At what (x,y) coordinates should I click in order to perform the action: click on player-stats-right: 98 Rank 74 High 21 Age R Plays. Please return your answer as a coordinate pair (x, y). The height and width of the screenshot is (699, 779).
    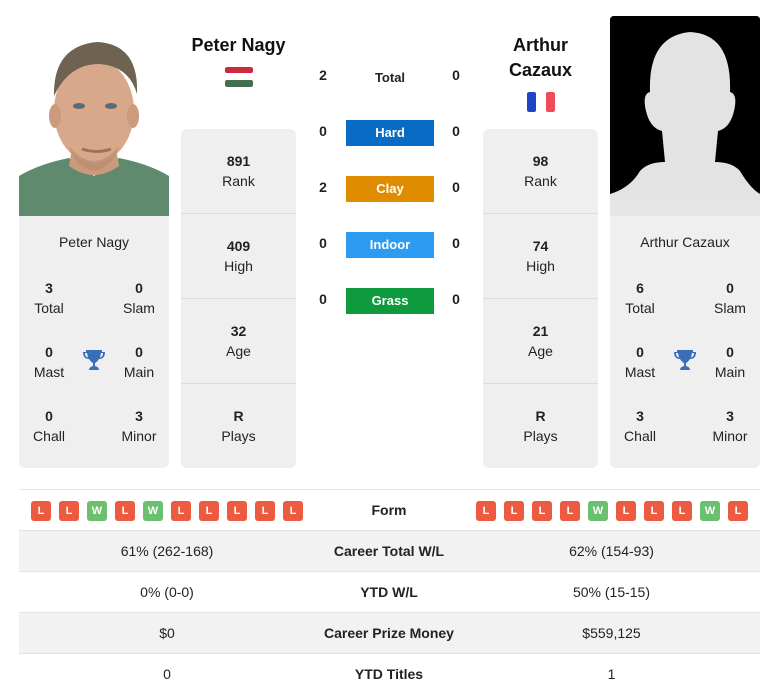
    Looking at the image, I should click on (540, 298).